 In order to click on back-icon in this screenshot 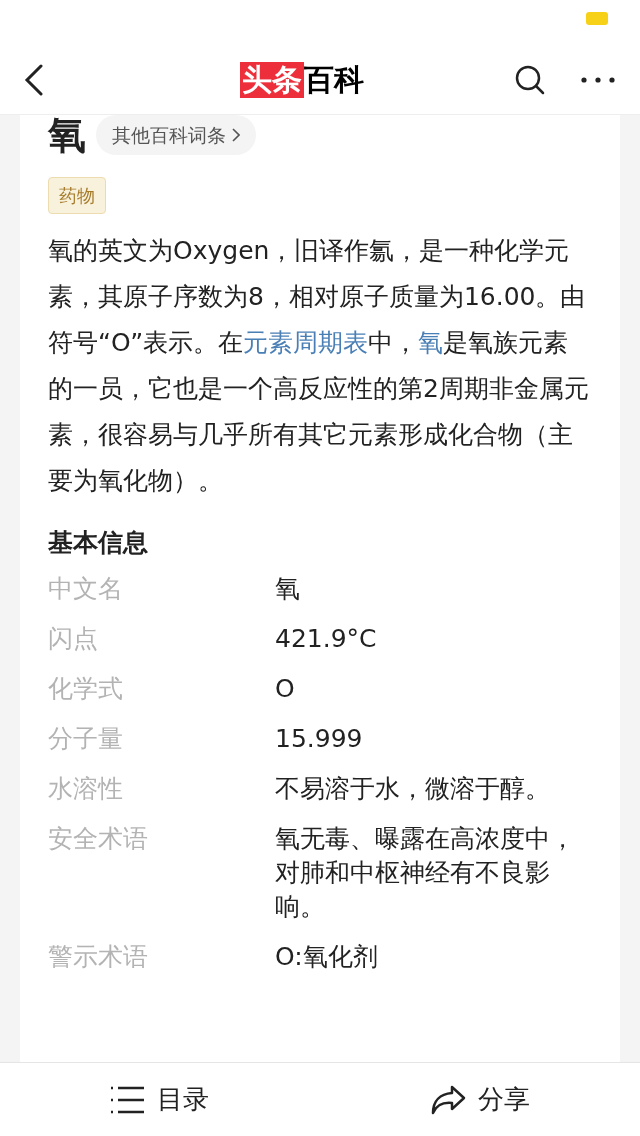, I will do `click(34, 79)`.